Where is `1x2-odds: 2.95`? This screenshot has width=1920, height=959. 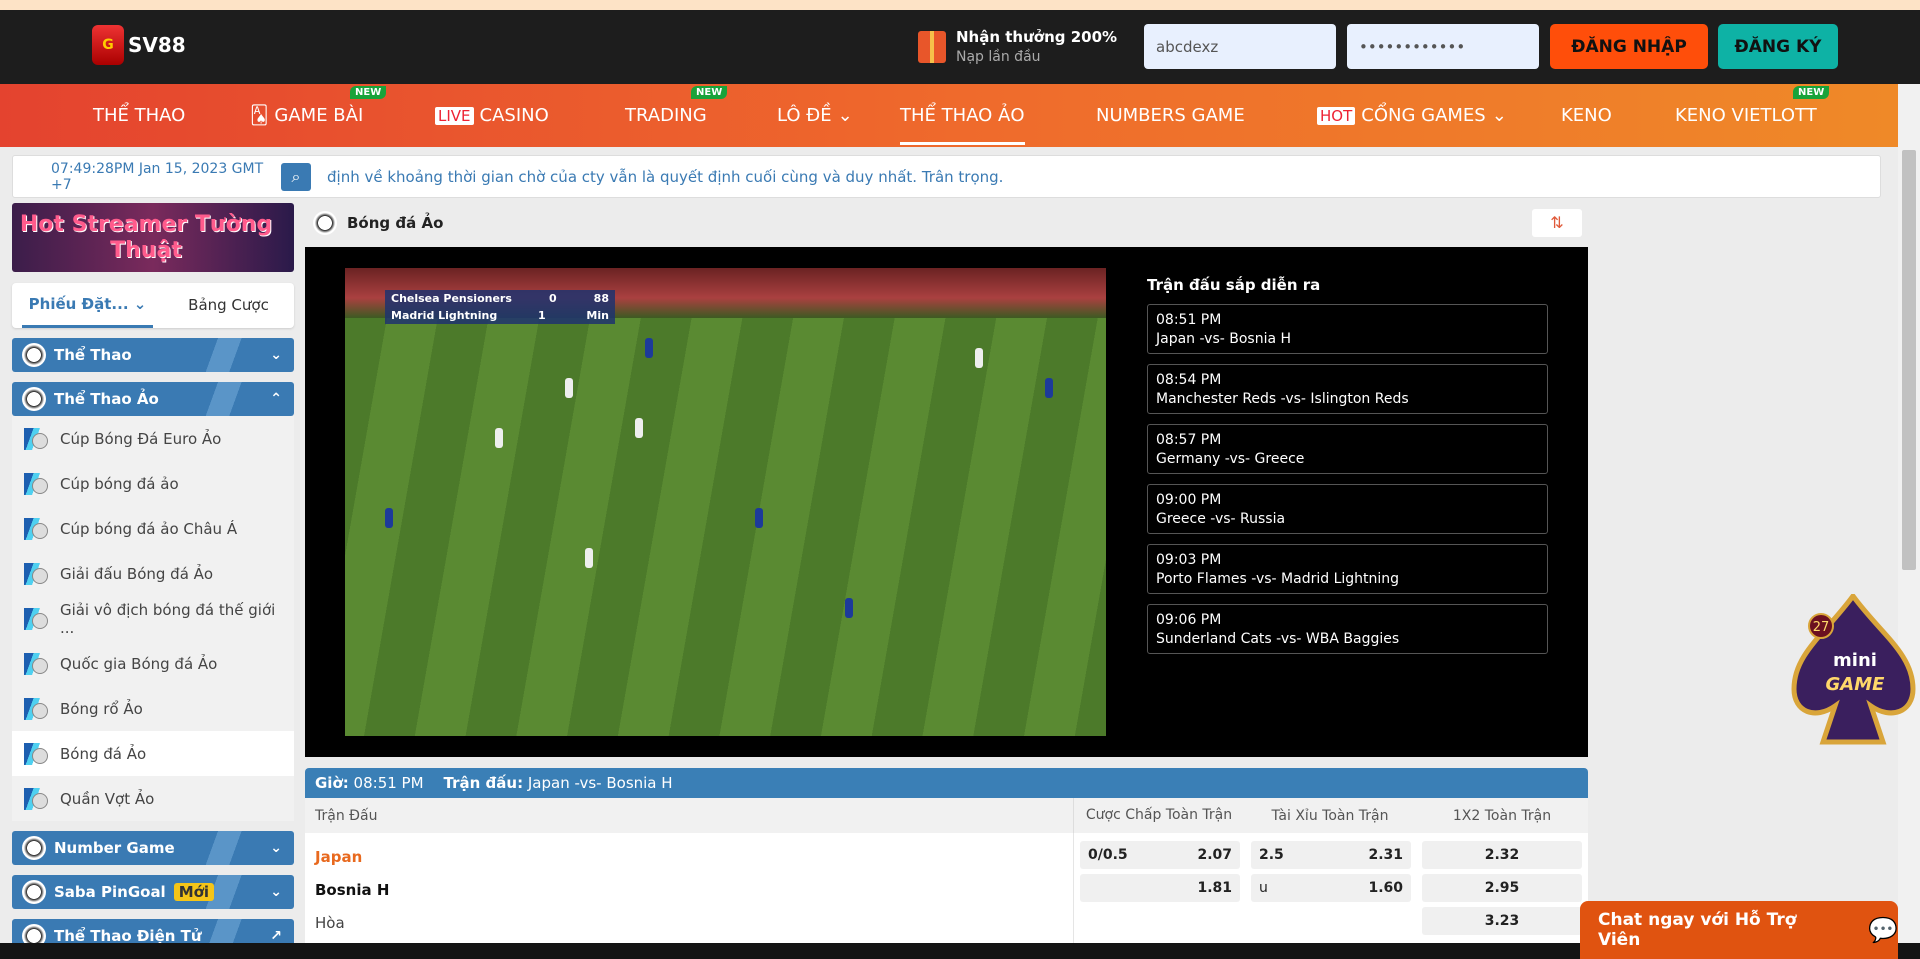
1x2-odds: 2.95 is located at coordinates (1502, 888).